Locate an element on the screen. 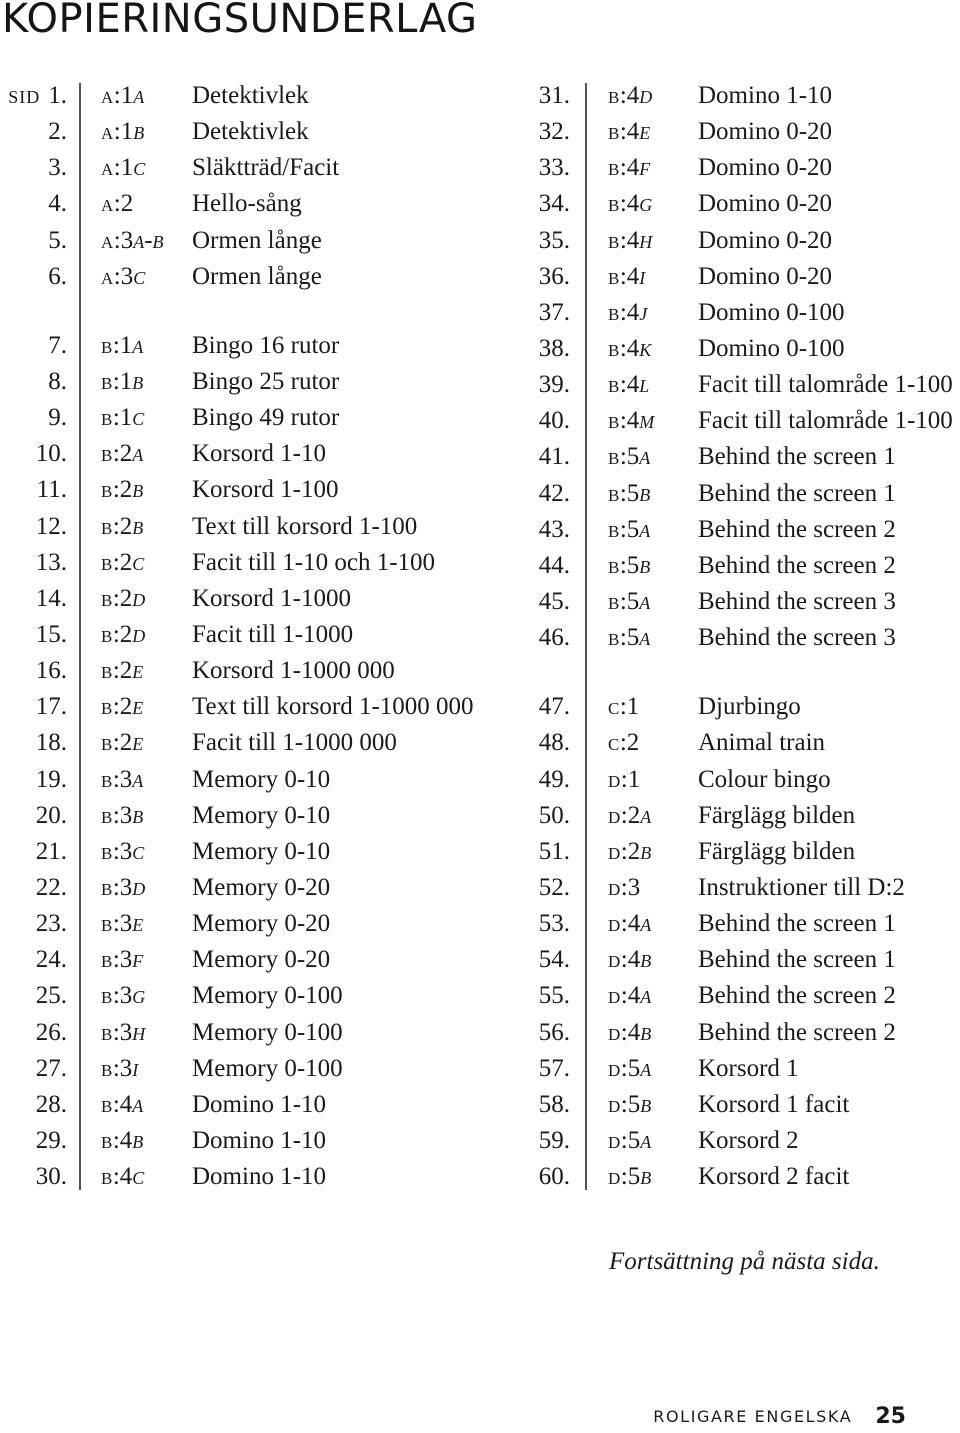 This screenshot has width=960, height=1433. page-number-ref: 42. is located at coordinates (554, 493).